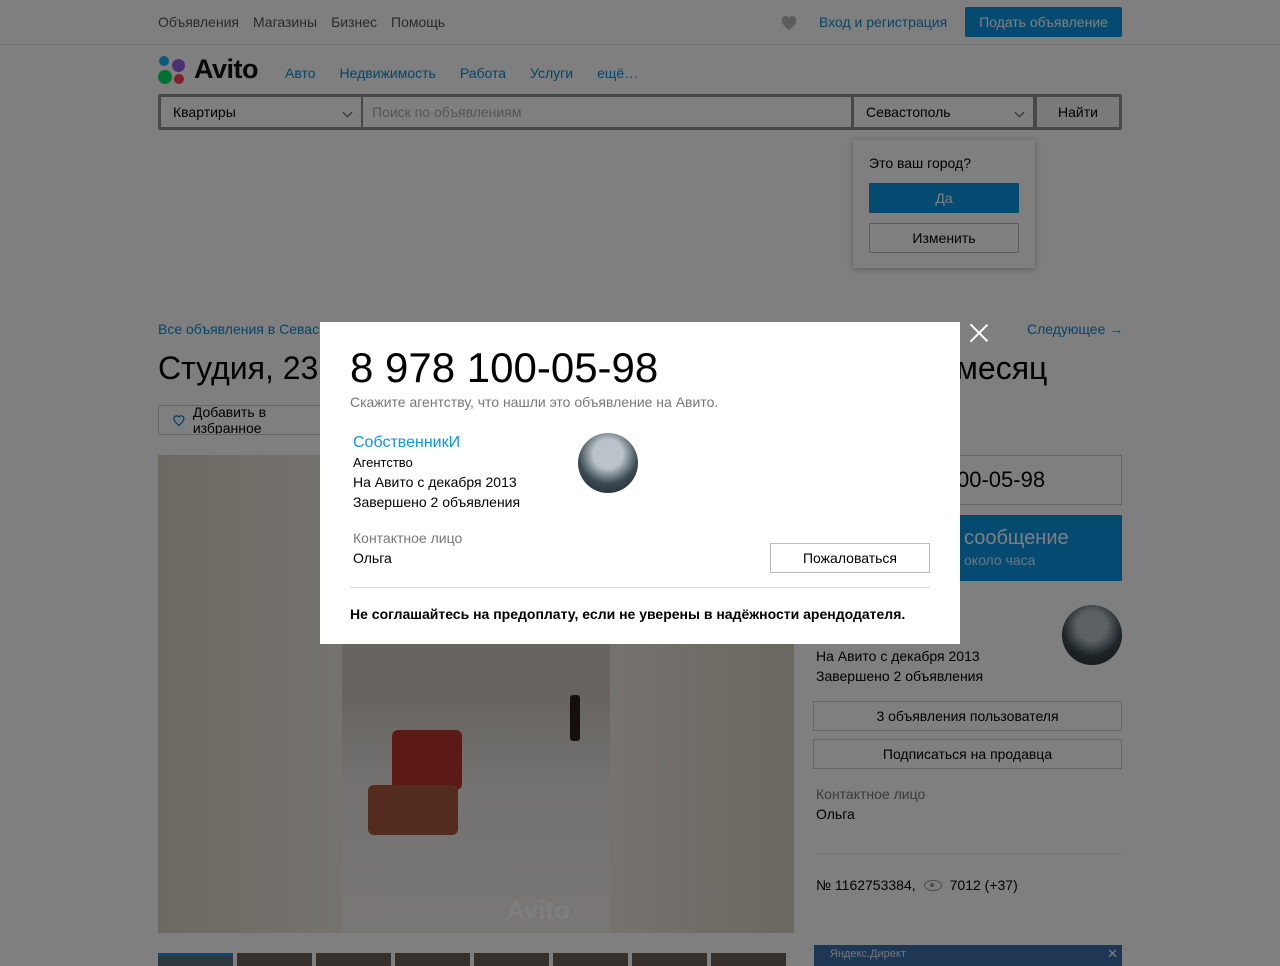  Describe the element at coordinates (504, 367) in the screenshot. I see `modal-phone-number: 8 978 100-05-98` at that location.